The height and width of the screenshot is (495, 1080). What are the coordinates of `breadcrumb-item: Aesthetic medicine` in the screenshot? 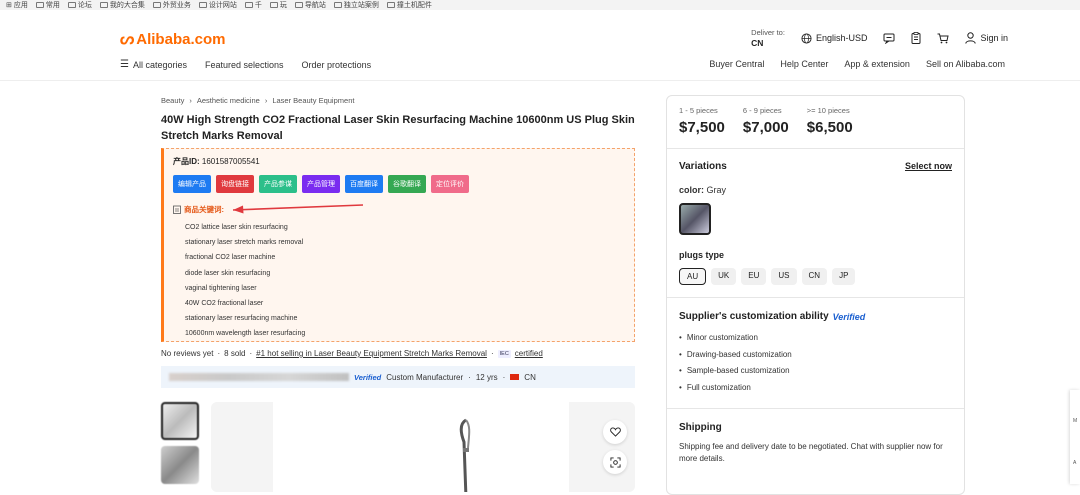 It's located at (228, 100).